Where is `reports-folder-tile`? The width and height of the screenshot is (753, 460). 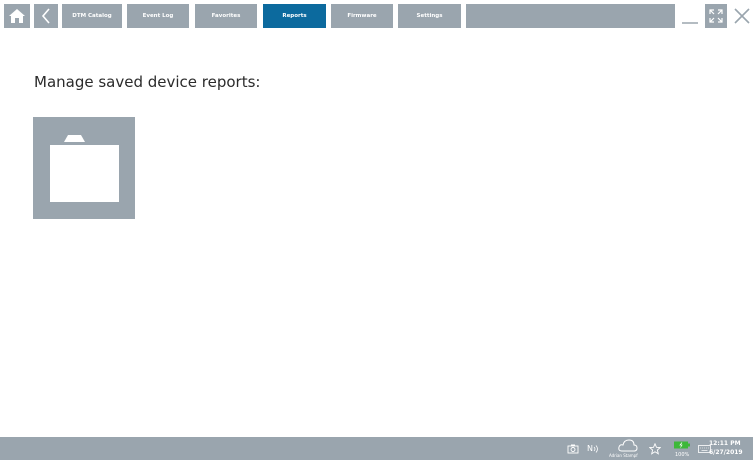 reports-folder-tile is located at coordinates (84, 168).